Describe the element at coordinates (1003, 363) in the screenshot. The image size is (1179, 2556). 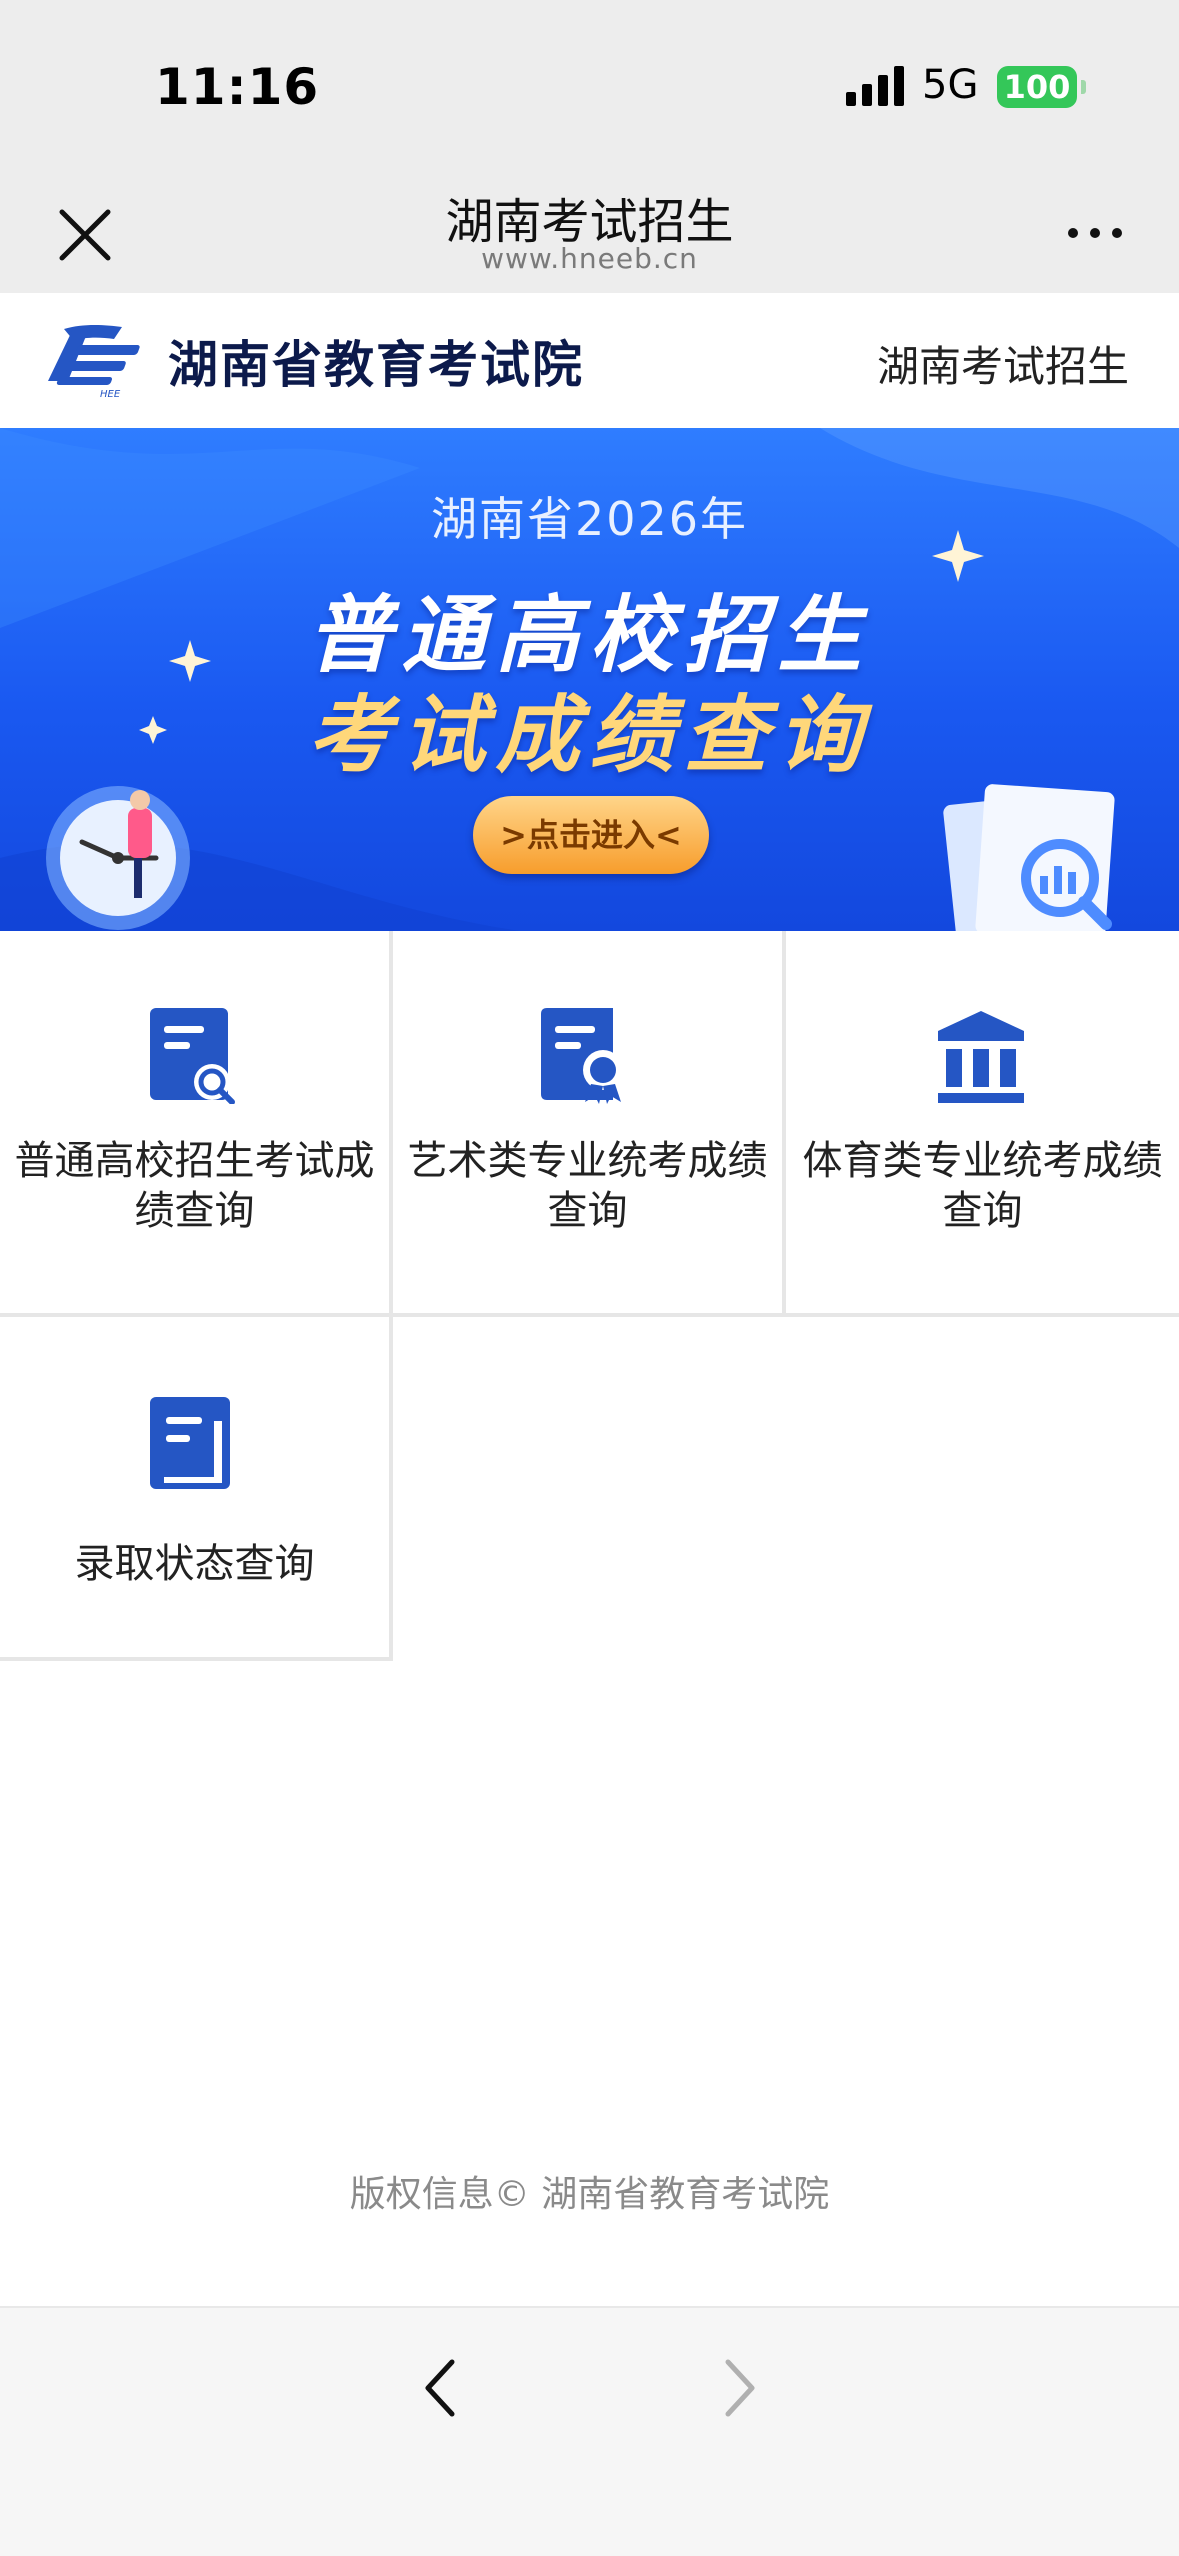
I see `site-header-link: 湖南考试招生` at that location.